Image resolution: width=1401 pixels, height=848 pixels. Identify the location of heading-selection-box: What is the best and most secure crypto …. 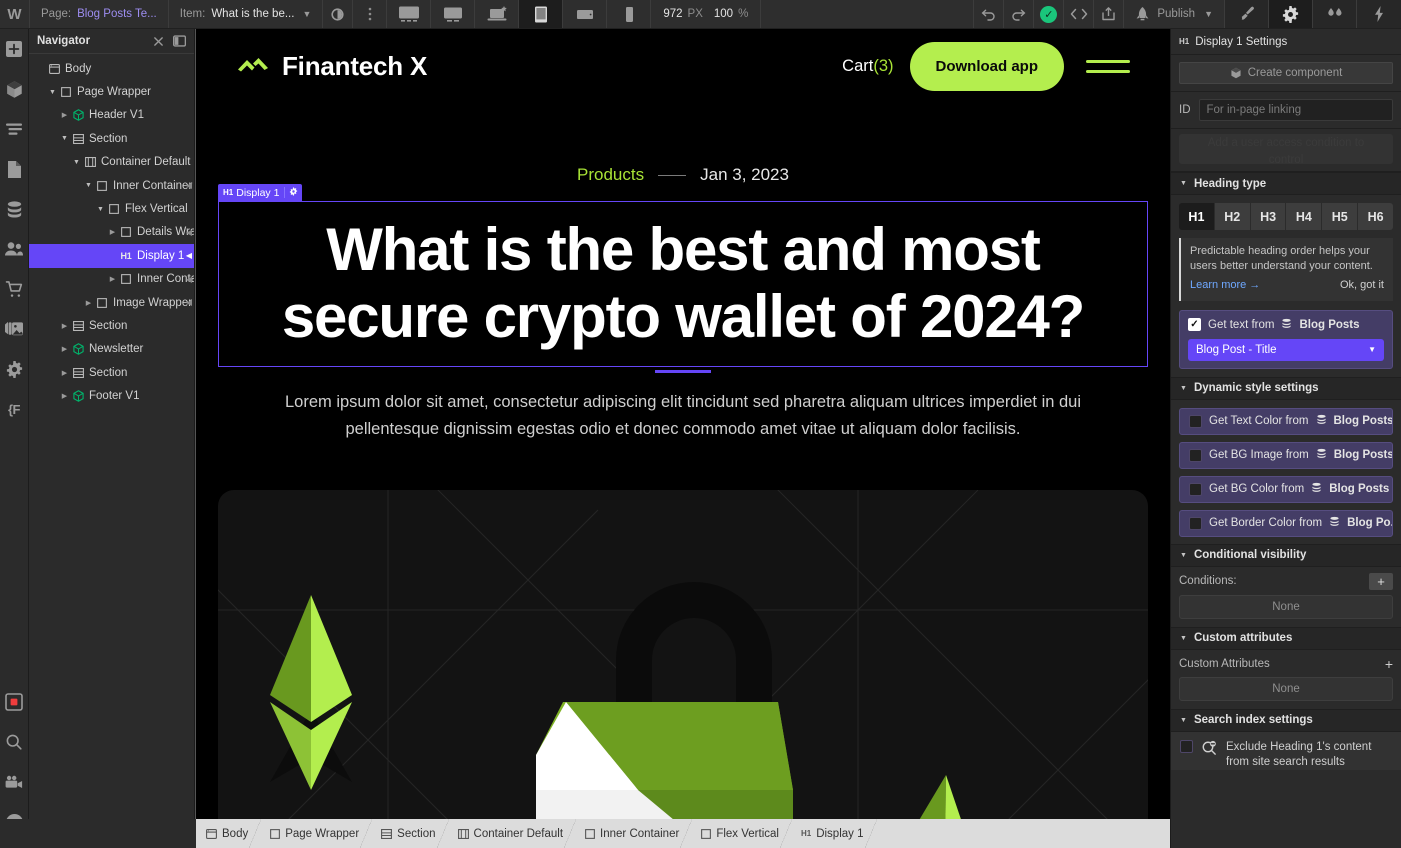
(683, 284).